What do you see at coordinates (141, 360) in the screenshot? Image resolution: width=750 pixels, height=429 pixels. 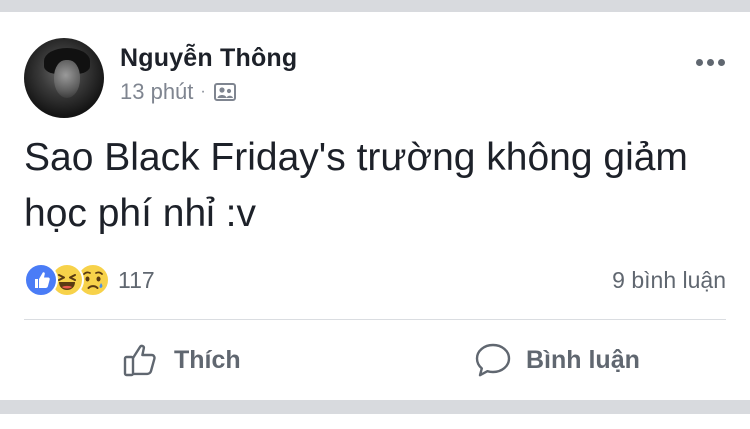 I see `thumbs-up-icon` at bounding box center [141, 360].